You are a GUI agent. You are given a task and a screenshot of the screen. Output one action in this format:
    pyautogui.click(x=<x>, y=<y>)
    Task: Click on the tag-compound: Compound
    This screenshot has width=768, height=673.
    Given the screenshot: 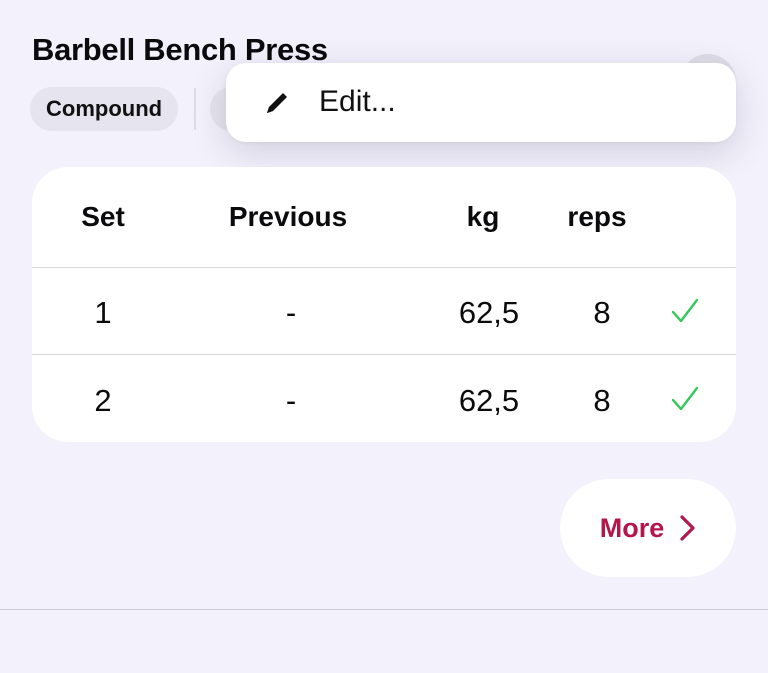 What is the action you would take?
    pyautogui.click(x=104, y=109)
    